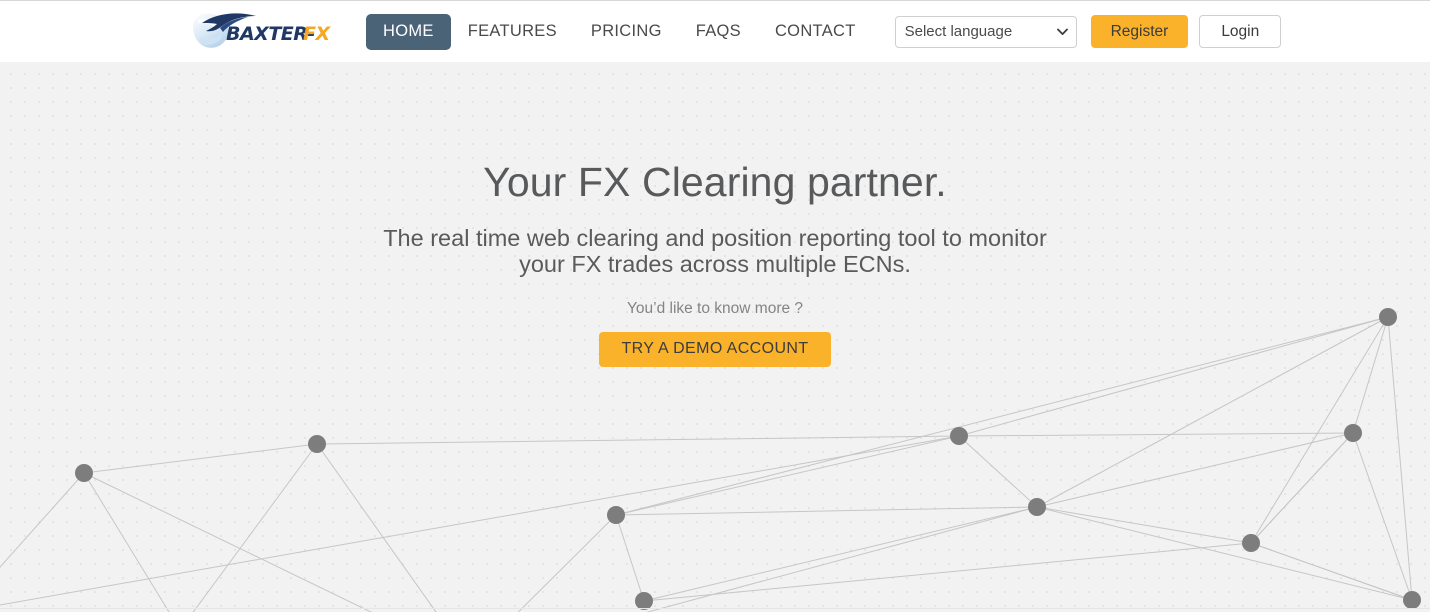  I want to click on language-select-wrapper: Select language, so click(975, 31).